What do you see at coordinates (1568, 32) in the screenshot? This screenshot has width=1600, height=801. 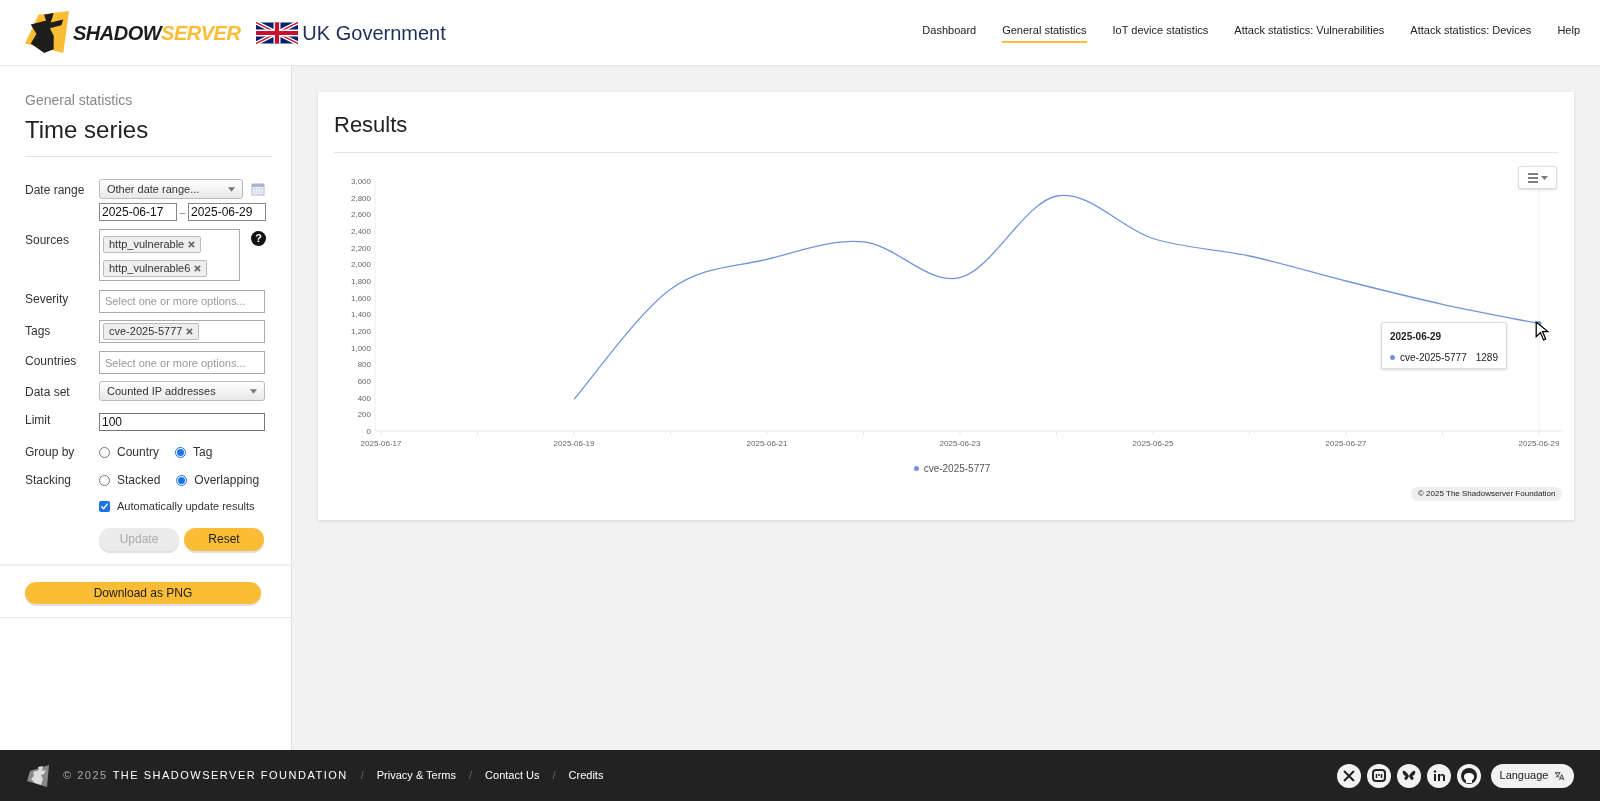 I see `nav-link: Help` at bounding box center [1568, 32].